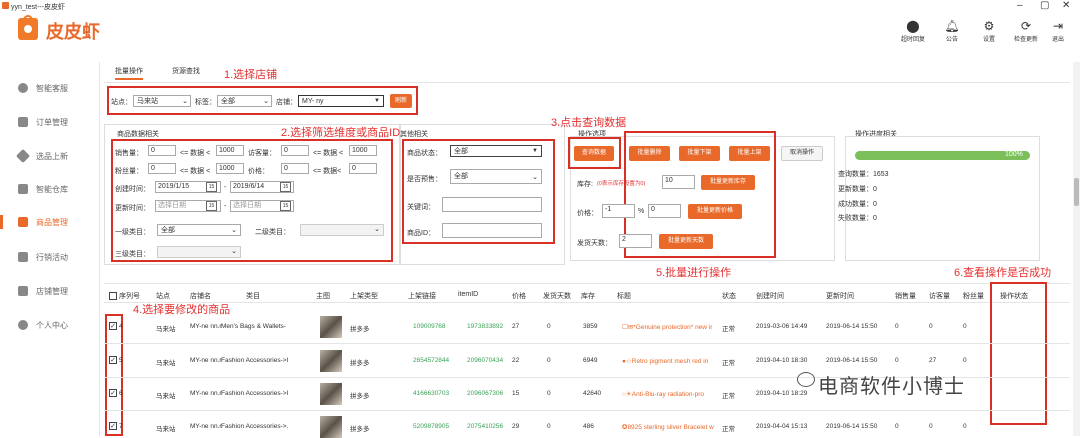 The width and height of the screenshot is (1080, 438). Describe the element at coordinates (59, 88) in the screenshot. I see `sidebar-item-smart-service: 智能客服` at that location.